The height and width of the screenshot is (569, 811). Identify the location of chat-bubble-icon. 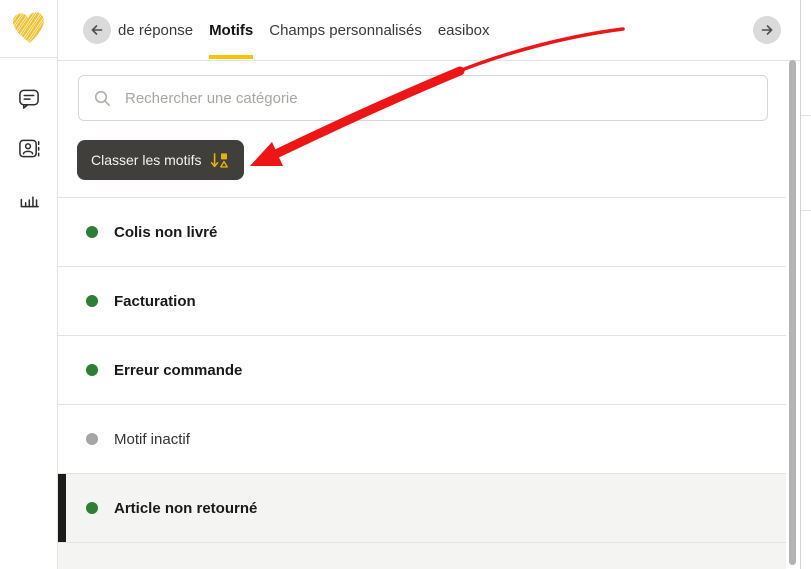
(28, 99).